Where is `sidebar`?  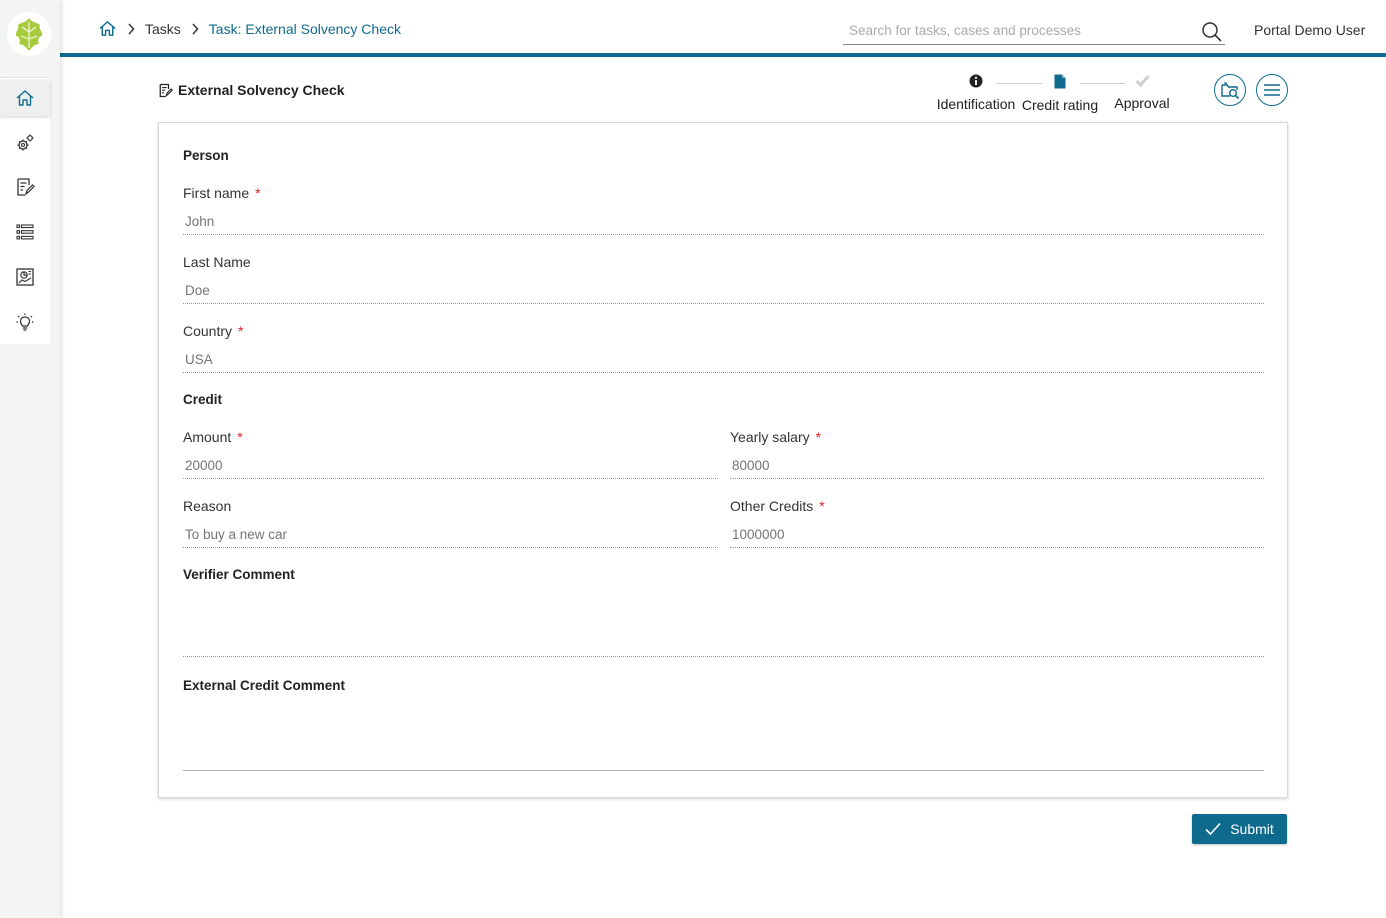 sidebar is located at coordinates (30, 459).